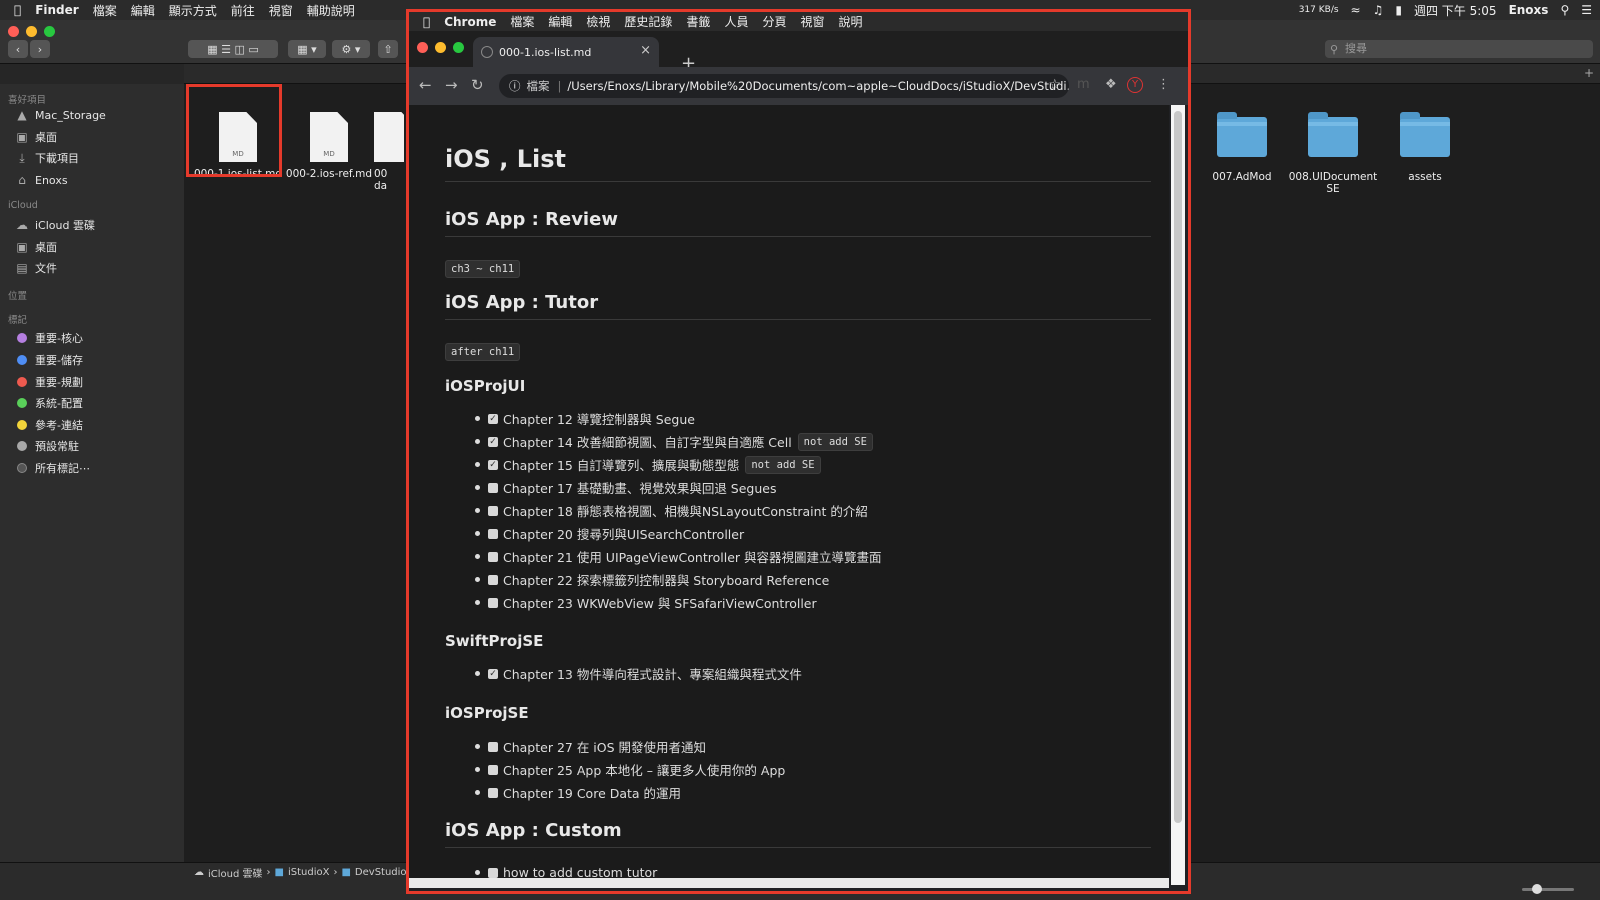 The image size is (1600, 900). I want to click on menu-item-help: 輔助說明, so click(331, 10).